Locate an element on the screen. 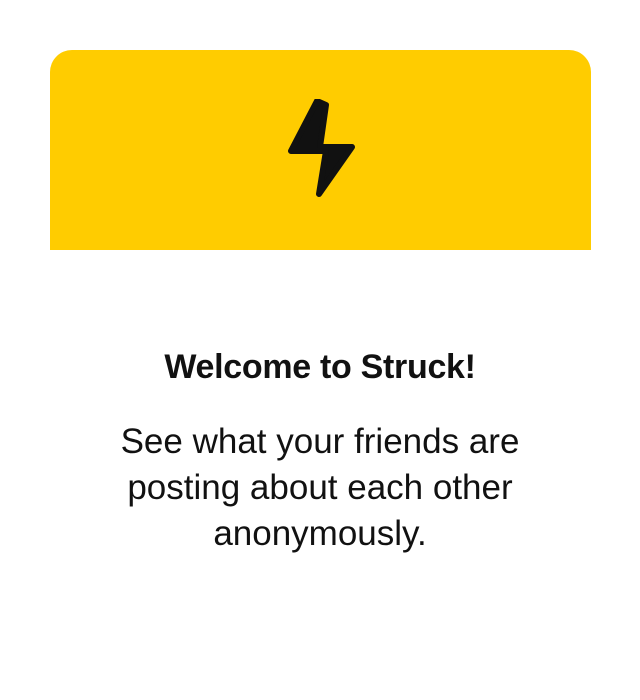 This screenshot has width=640, height=700. welcome-title: Welcome to Struck! is located at coordinates (320, 367).